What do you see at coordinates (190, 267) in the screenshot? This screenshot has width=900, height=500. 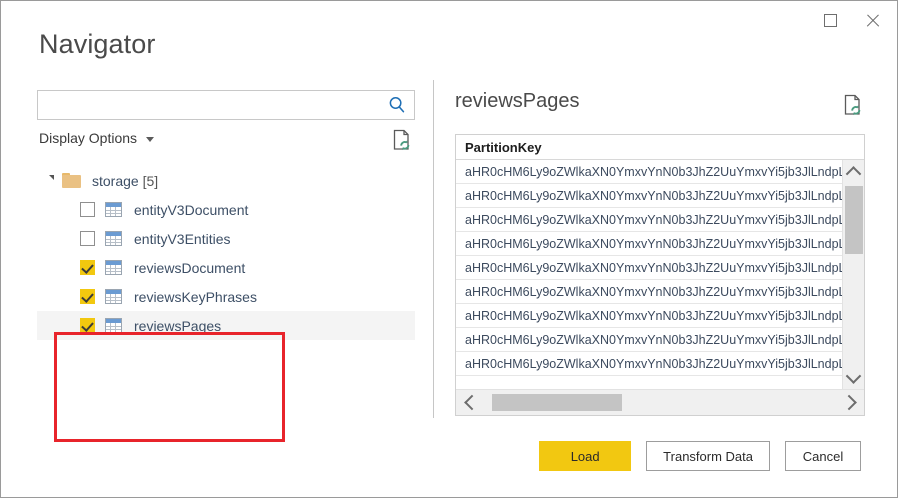 I see `tree-item-label: reviewsDocument` at bounding box center [190, 267].